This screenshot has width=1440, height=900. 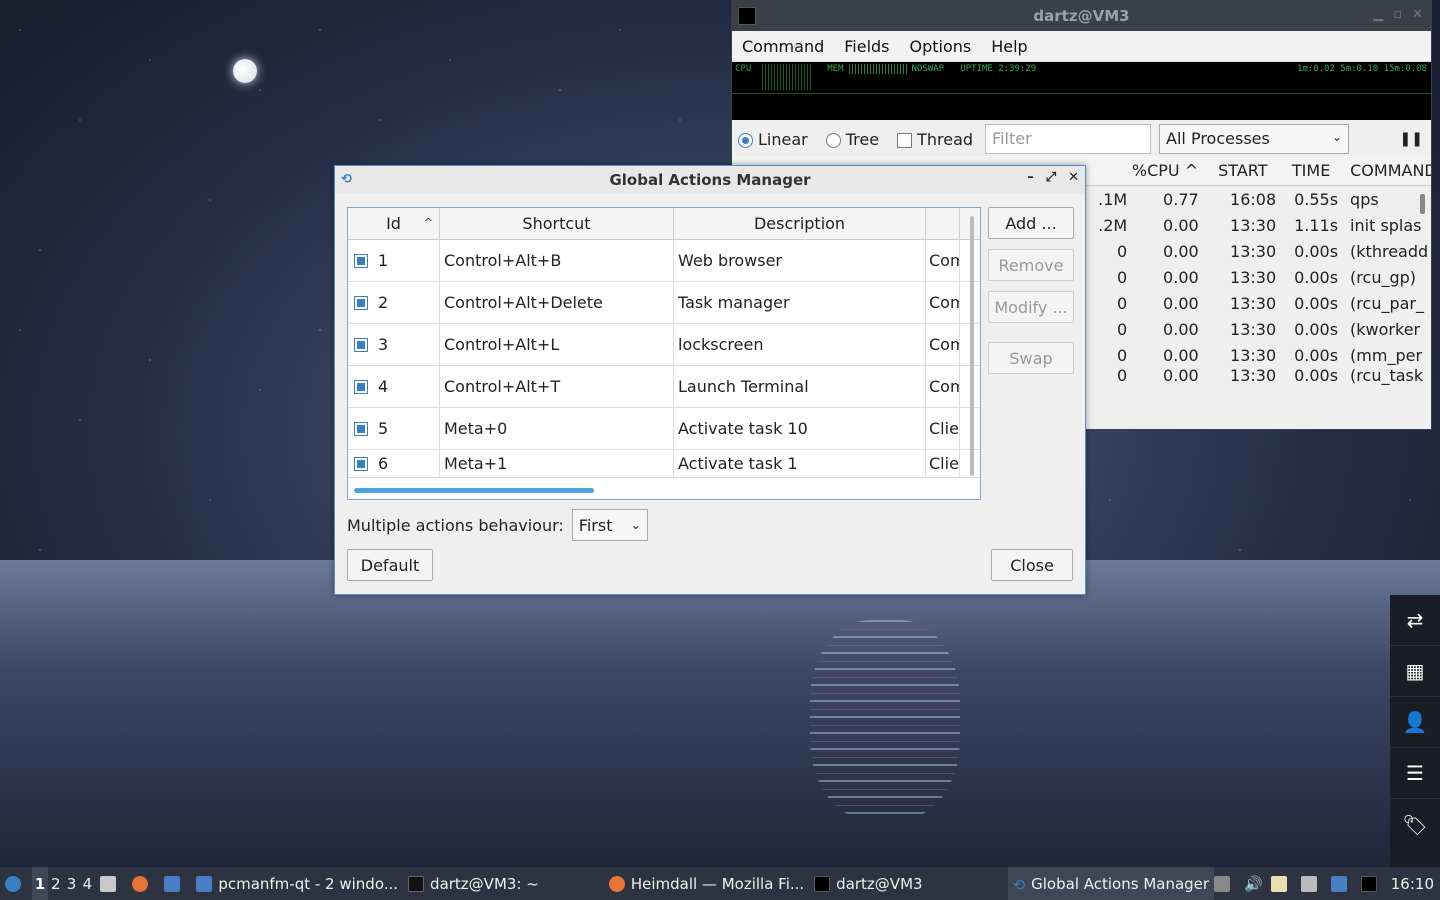 I want to click on radio-tree: Tree, so click(x=852, y=139).